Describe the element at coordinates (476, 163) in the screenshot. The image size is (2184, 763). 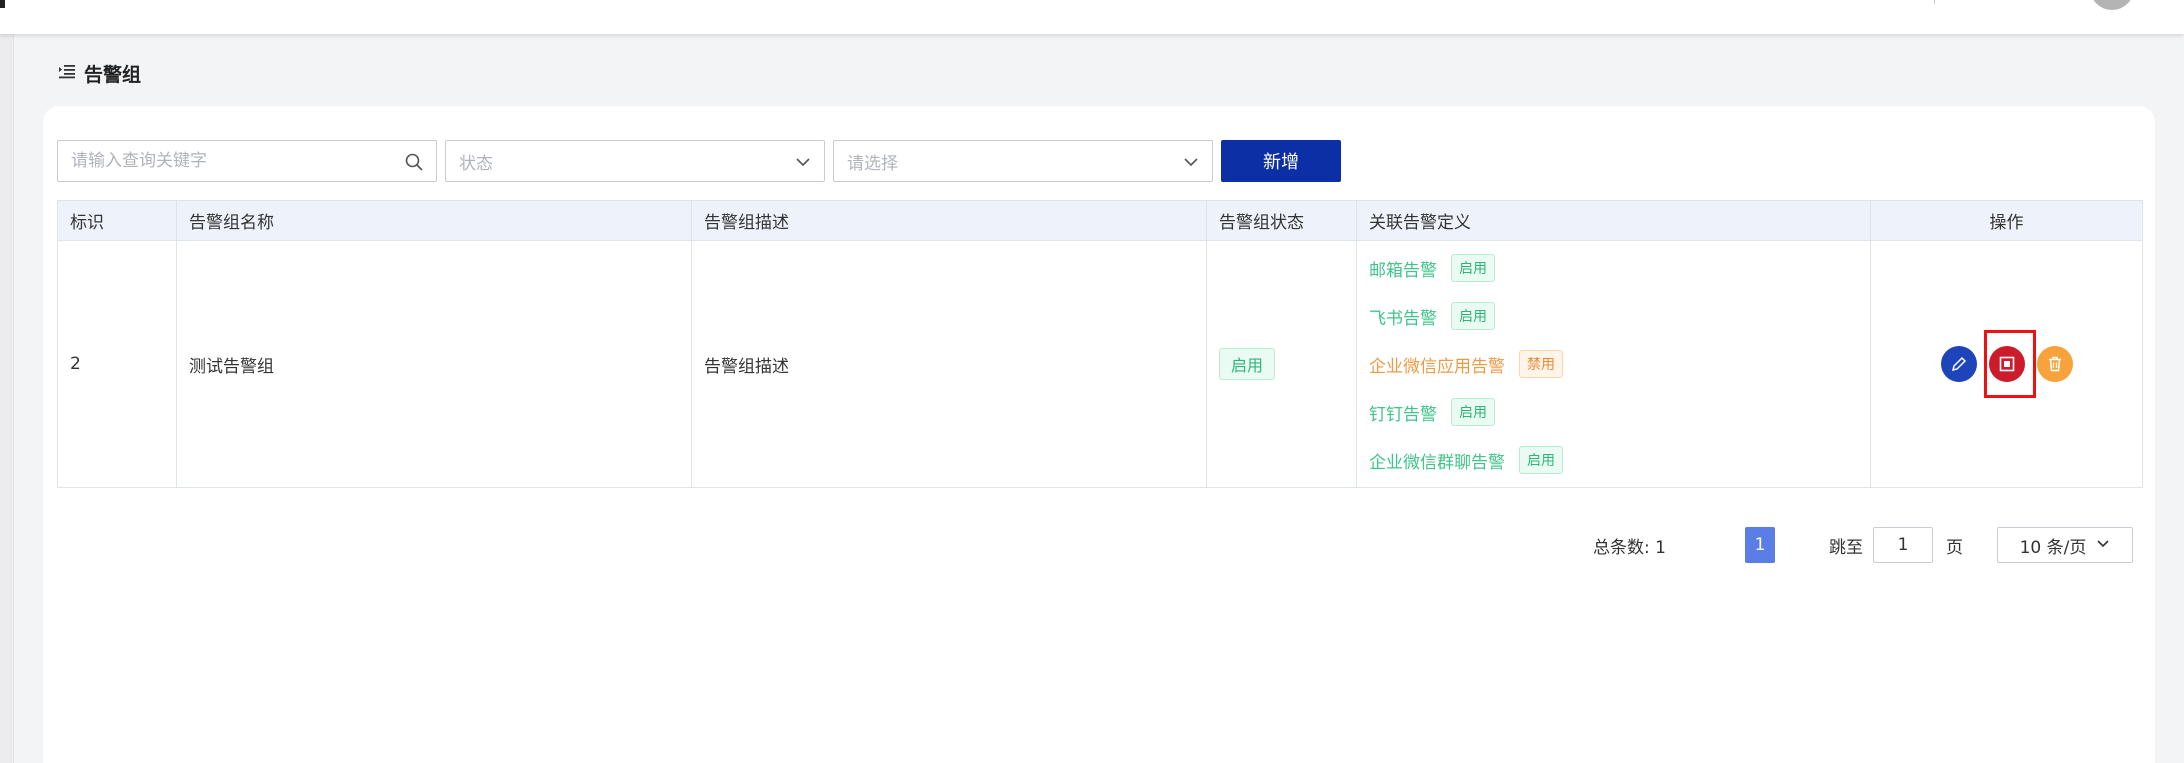
I see `status-select-placeholder: 状态` at that location.